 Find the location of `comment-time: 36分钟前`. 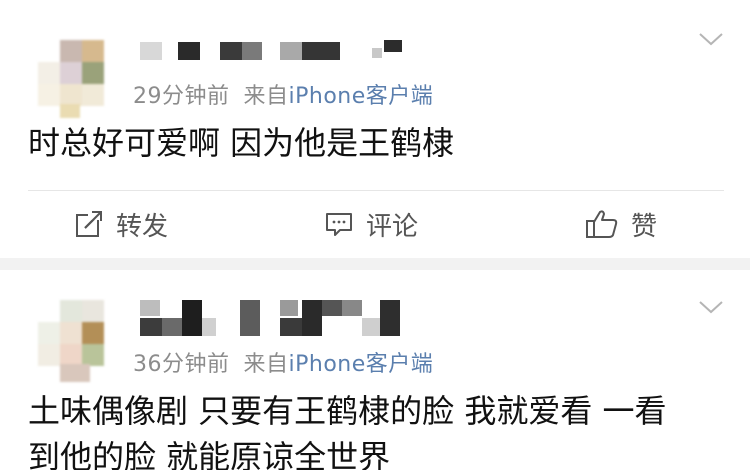

comment-time: 36分钟前 is located at coordinates (181, 364).